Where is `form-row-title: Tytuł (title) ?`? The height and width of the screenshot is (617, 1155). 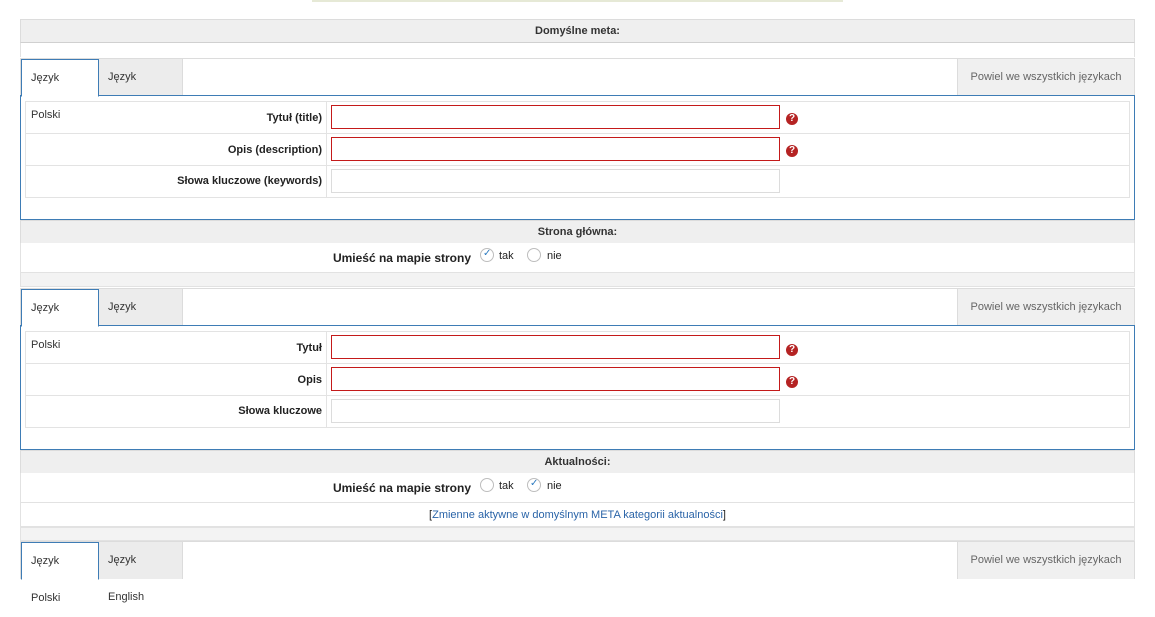 form-row-title: Tytuł (title) ? is located at coordinates (577, 117).